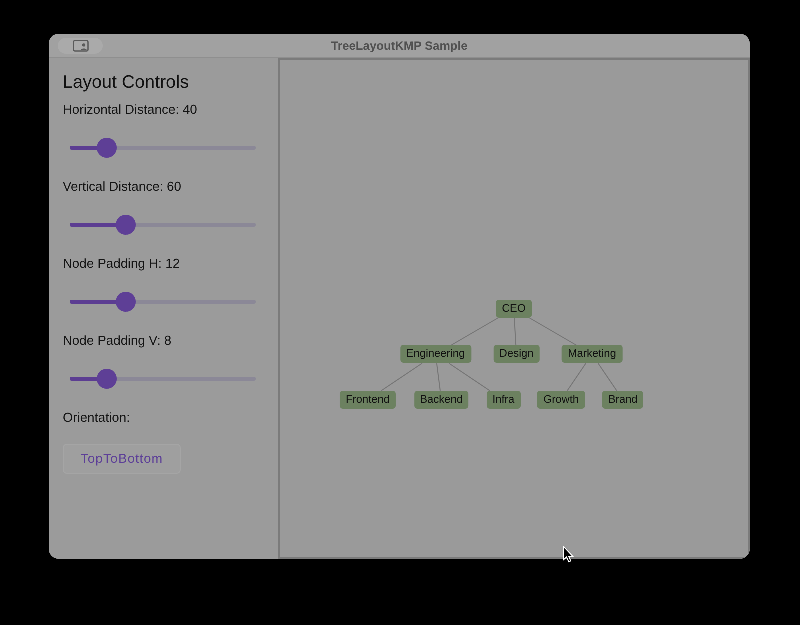  I want to click on window-title: TreeLayoutKMP Sample, so click(399, 46).